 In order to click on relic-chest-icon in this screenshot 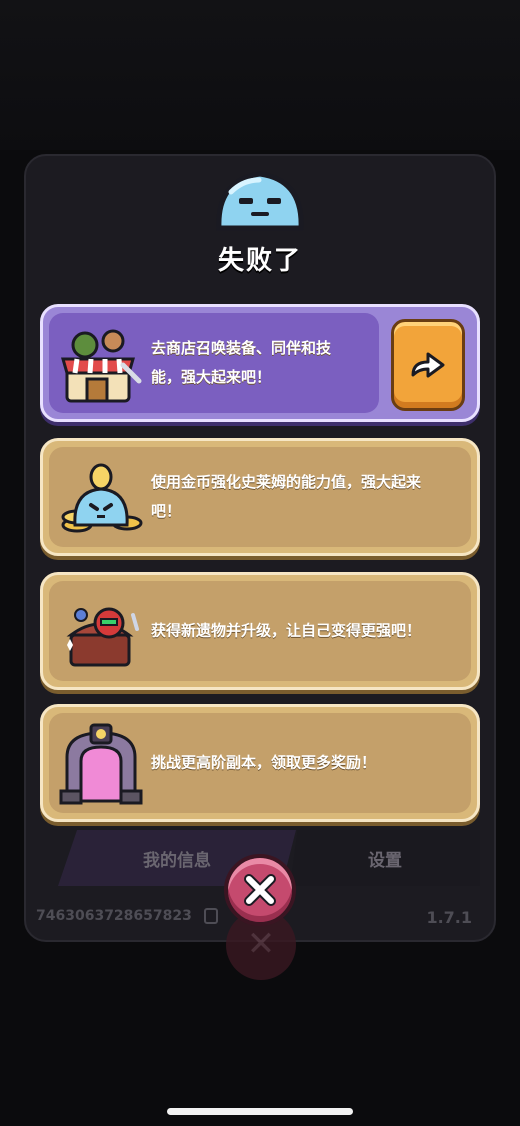, I will do `click(101, 633)`.